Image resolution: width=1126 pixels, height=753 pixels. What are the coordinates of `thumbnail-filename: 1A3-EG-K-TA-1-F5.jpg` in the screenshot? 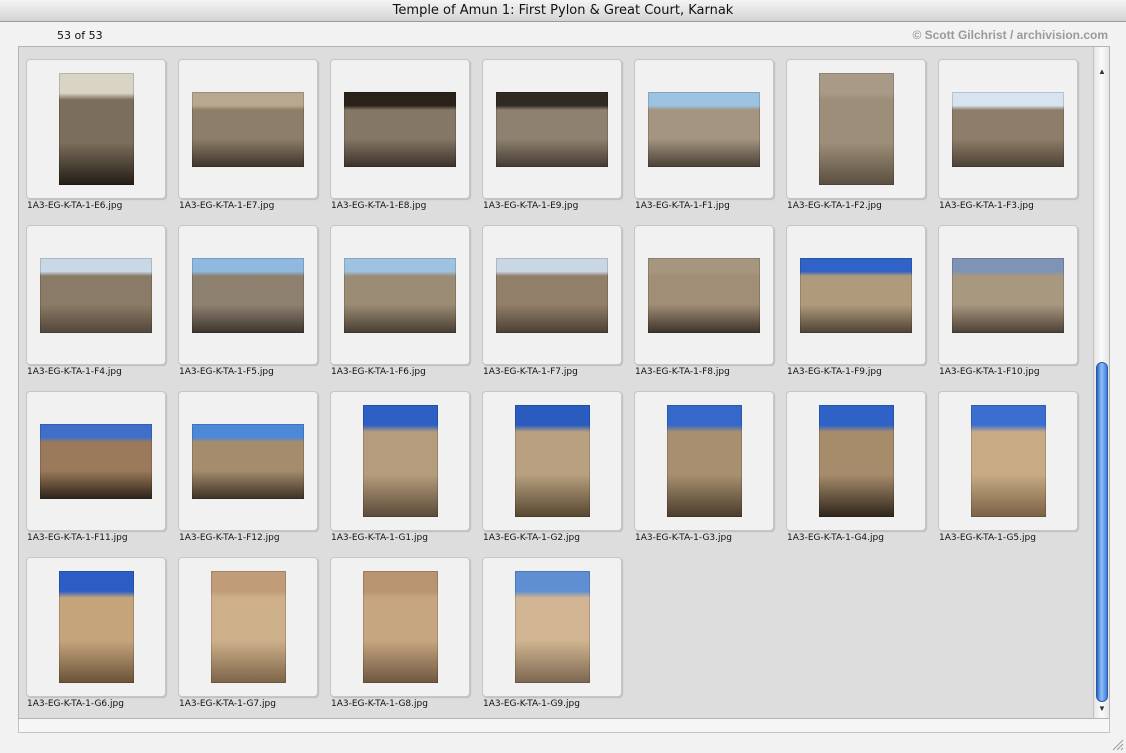 It's located at (226, 372).